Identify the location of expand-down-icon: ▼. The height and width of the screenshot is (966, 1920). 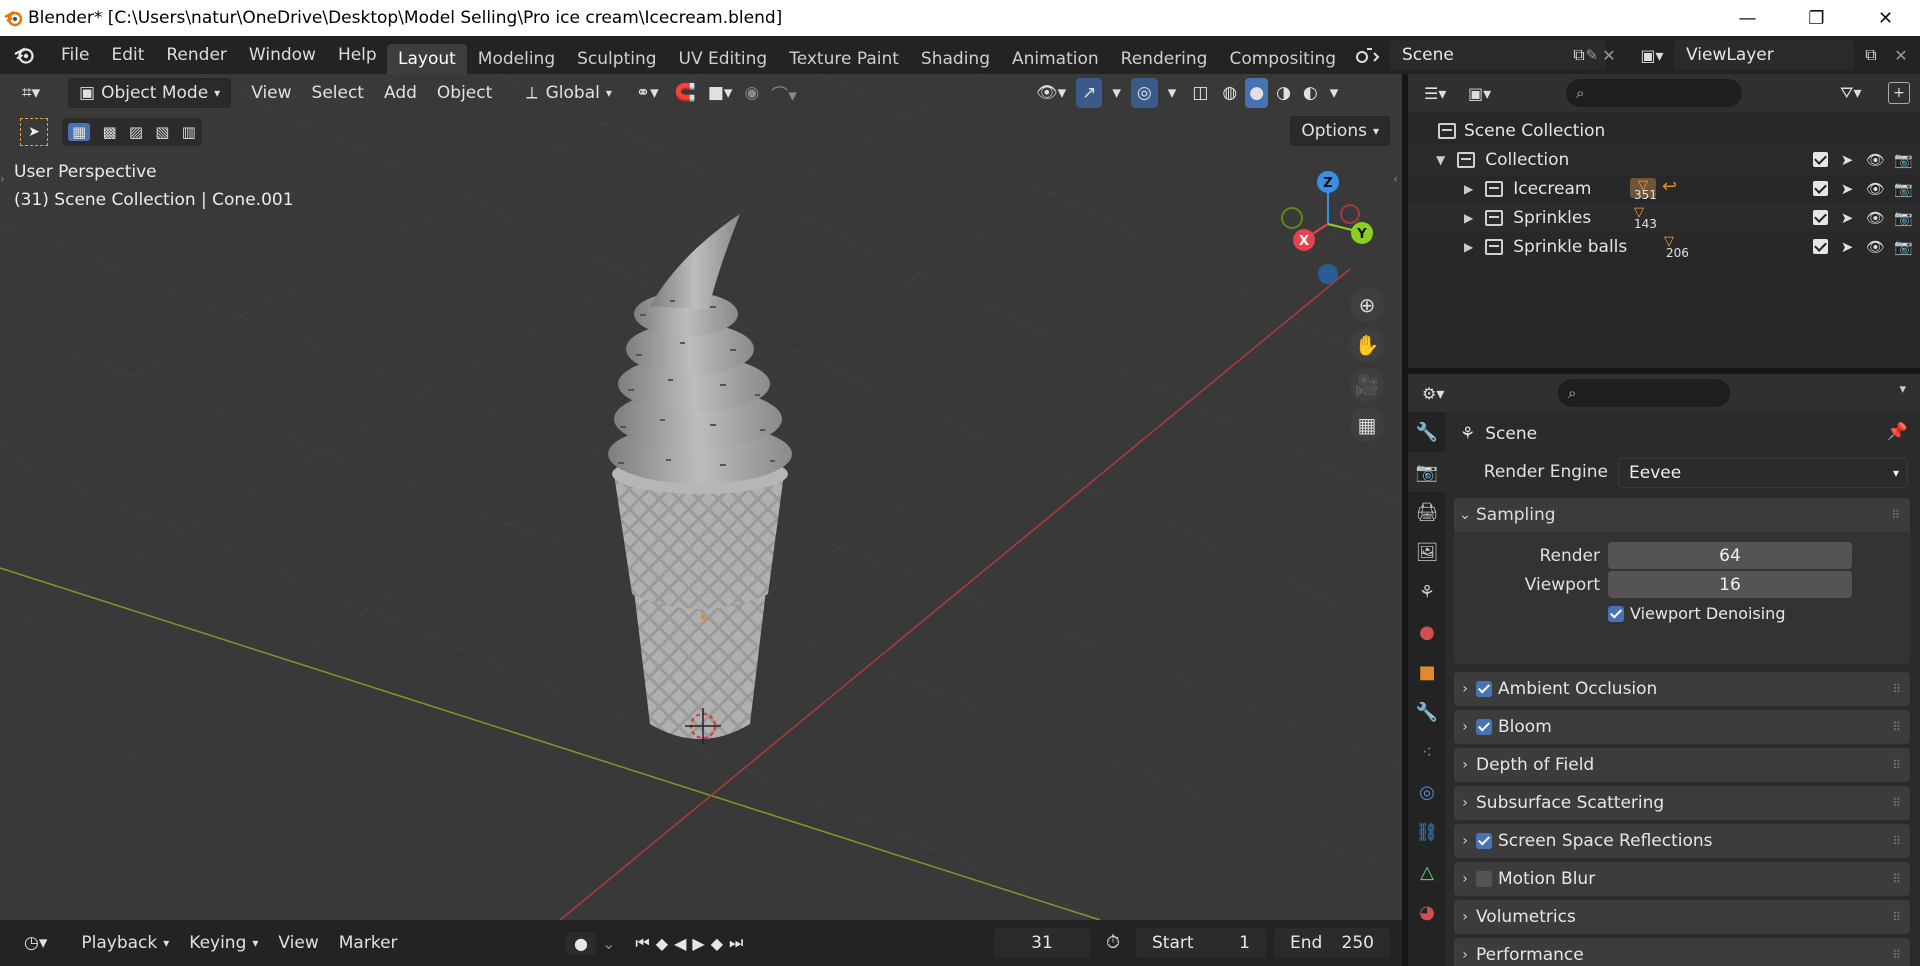
(1440, 160).